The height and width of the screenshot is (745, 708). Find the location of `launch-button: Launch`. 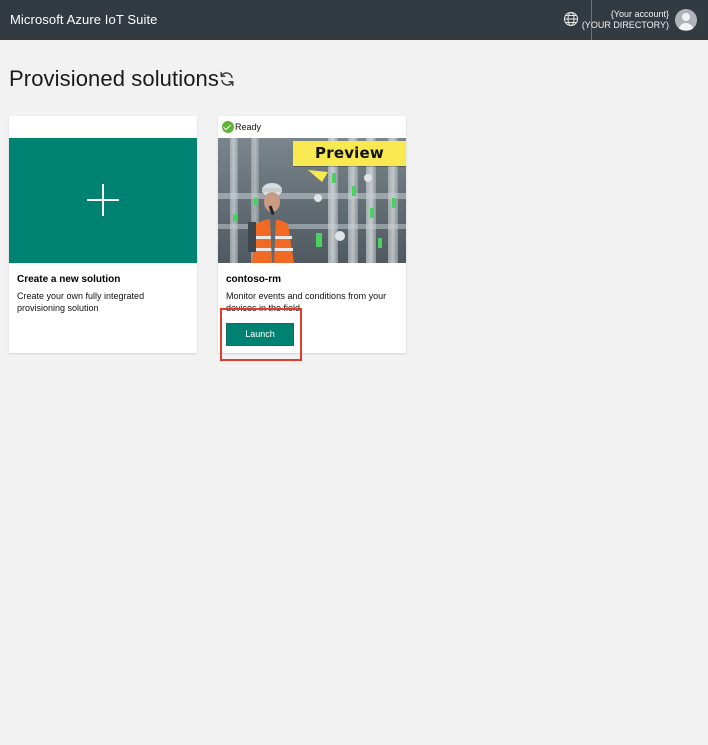

launch-button: Launch is located at coordinates (260, 334).